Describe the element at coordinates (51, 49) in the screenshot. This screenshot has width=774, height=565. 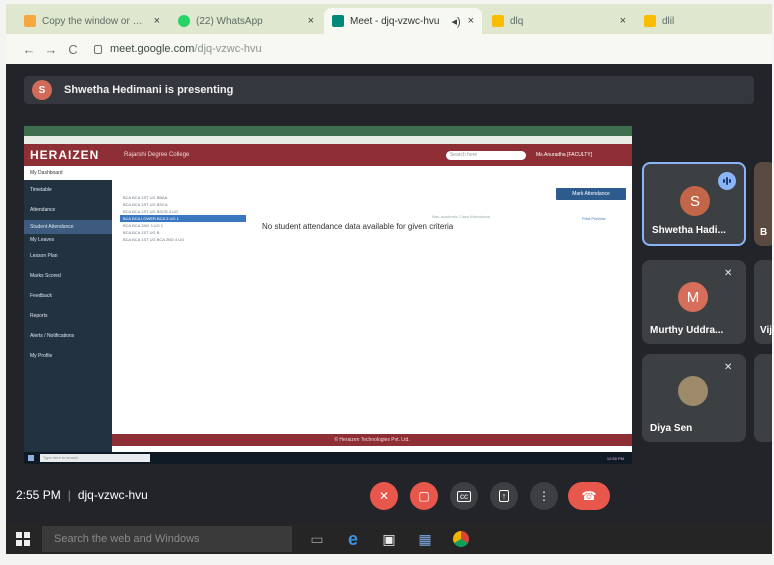
I see `forward-icon: →` at that location.